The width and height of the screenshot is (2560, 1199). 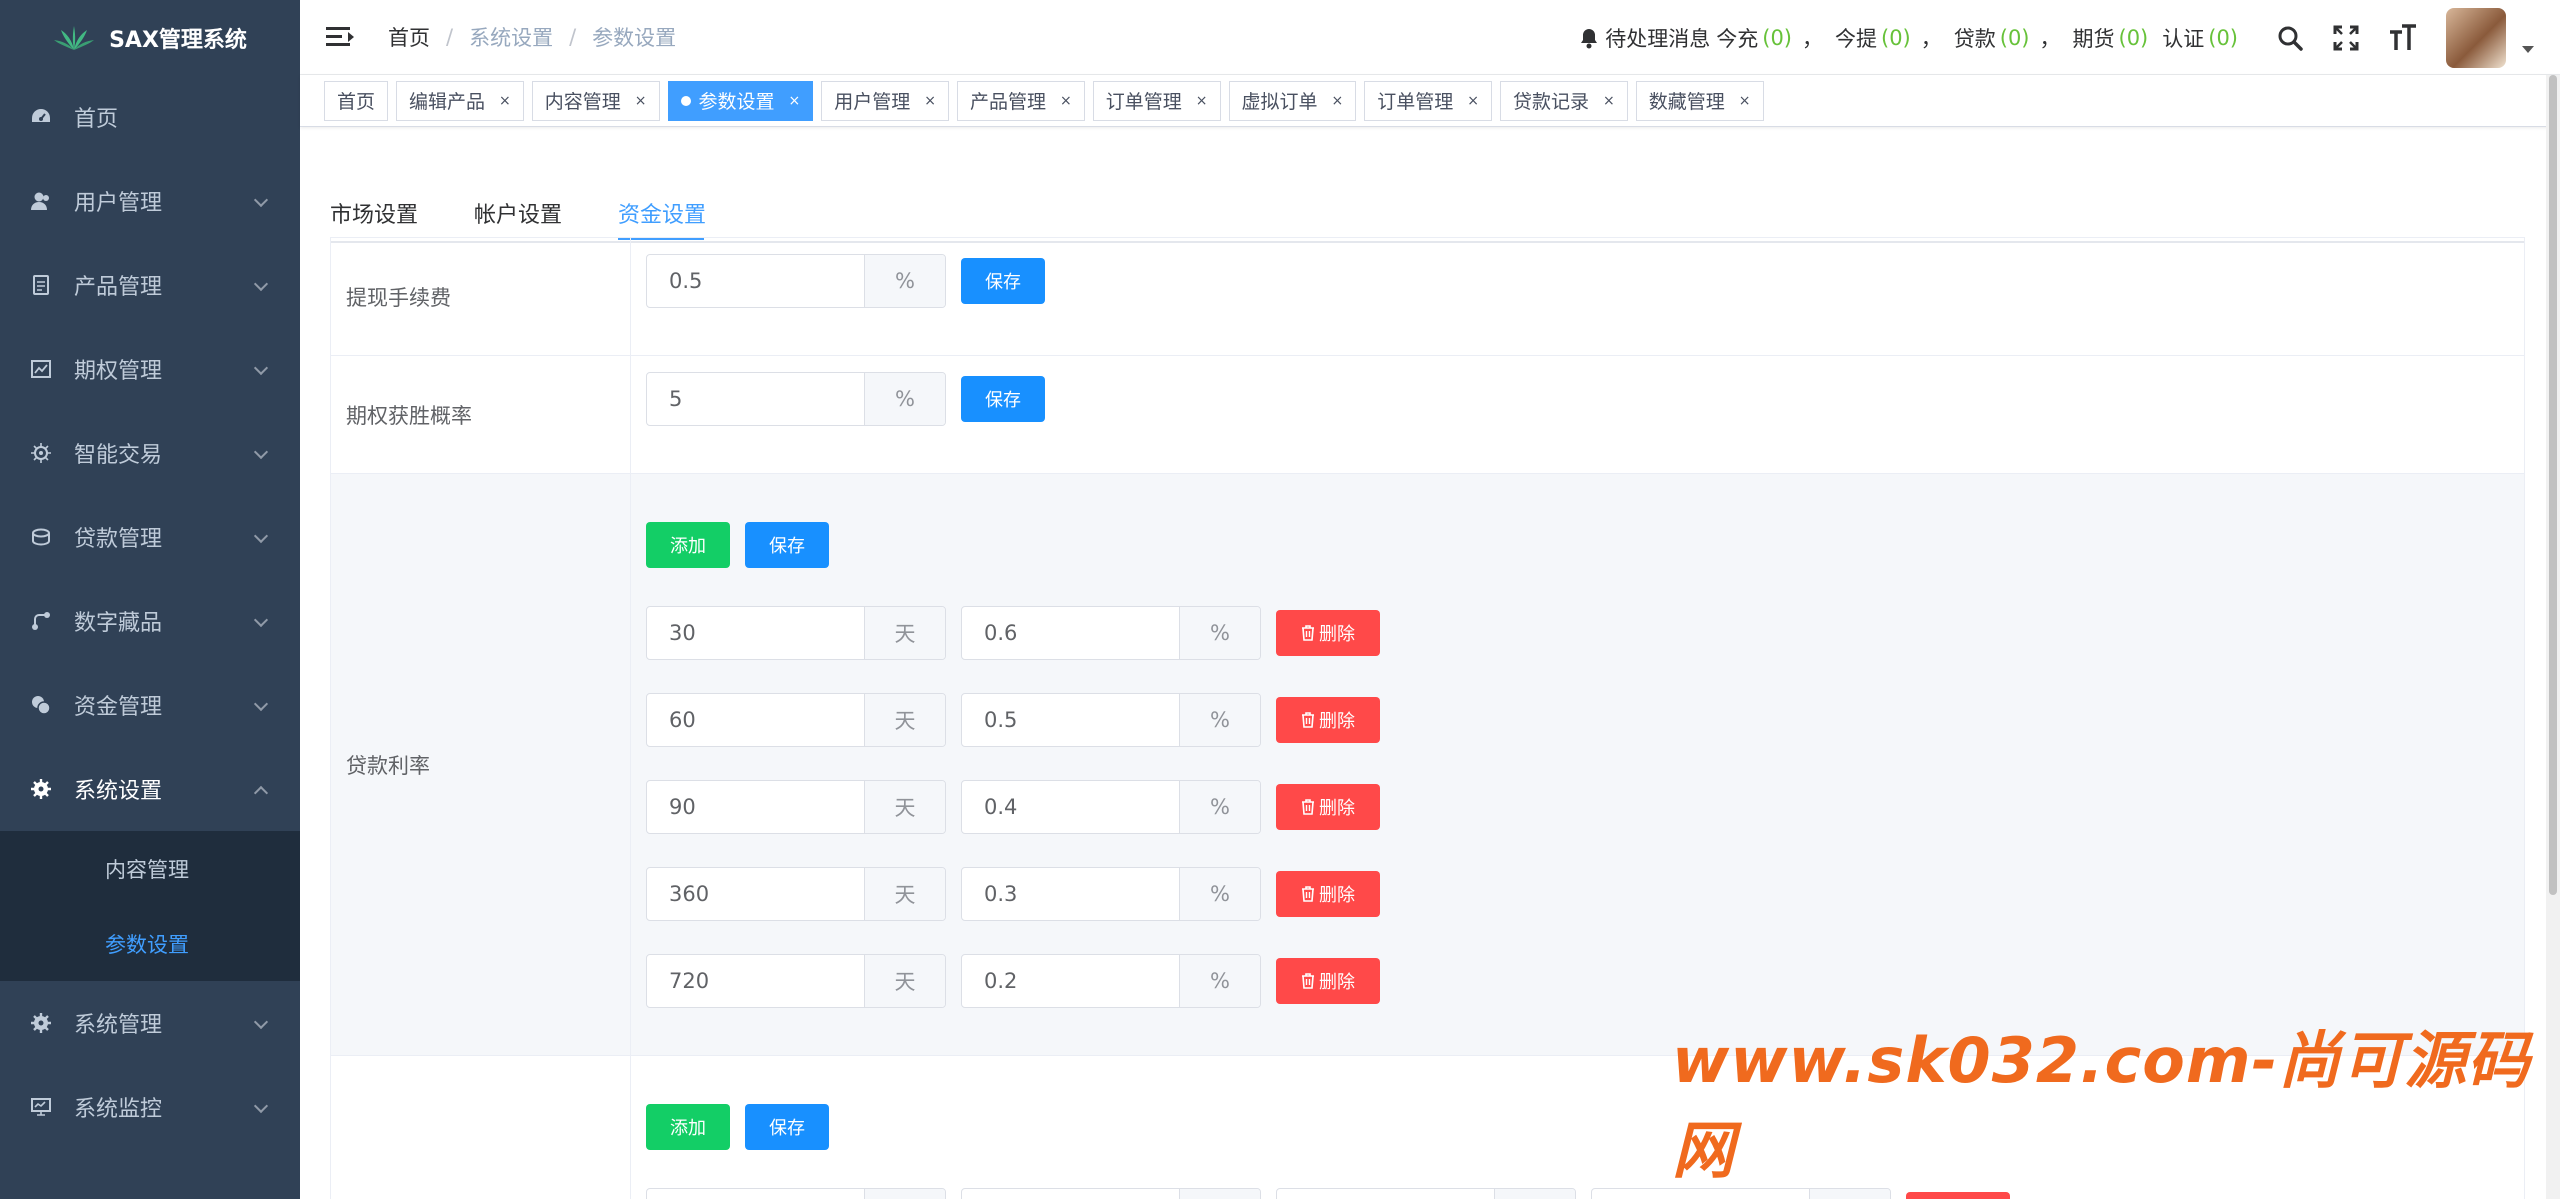 I want to click on sidebar-item-digital-collectibles: 数字藏品, so click(x=150, y=621).